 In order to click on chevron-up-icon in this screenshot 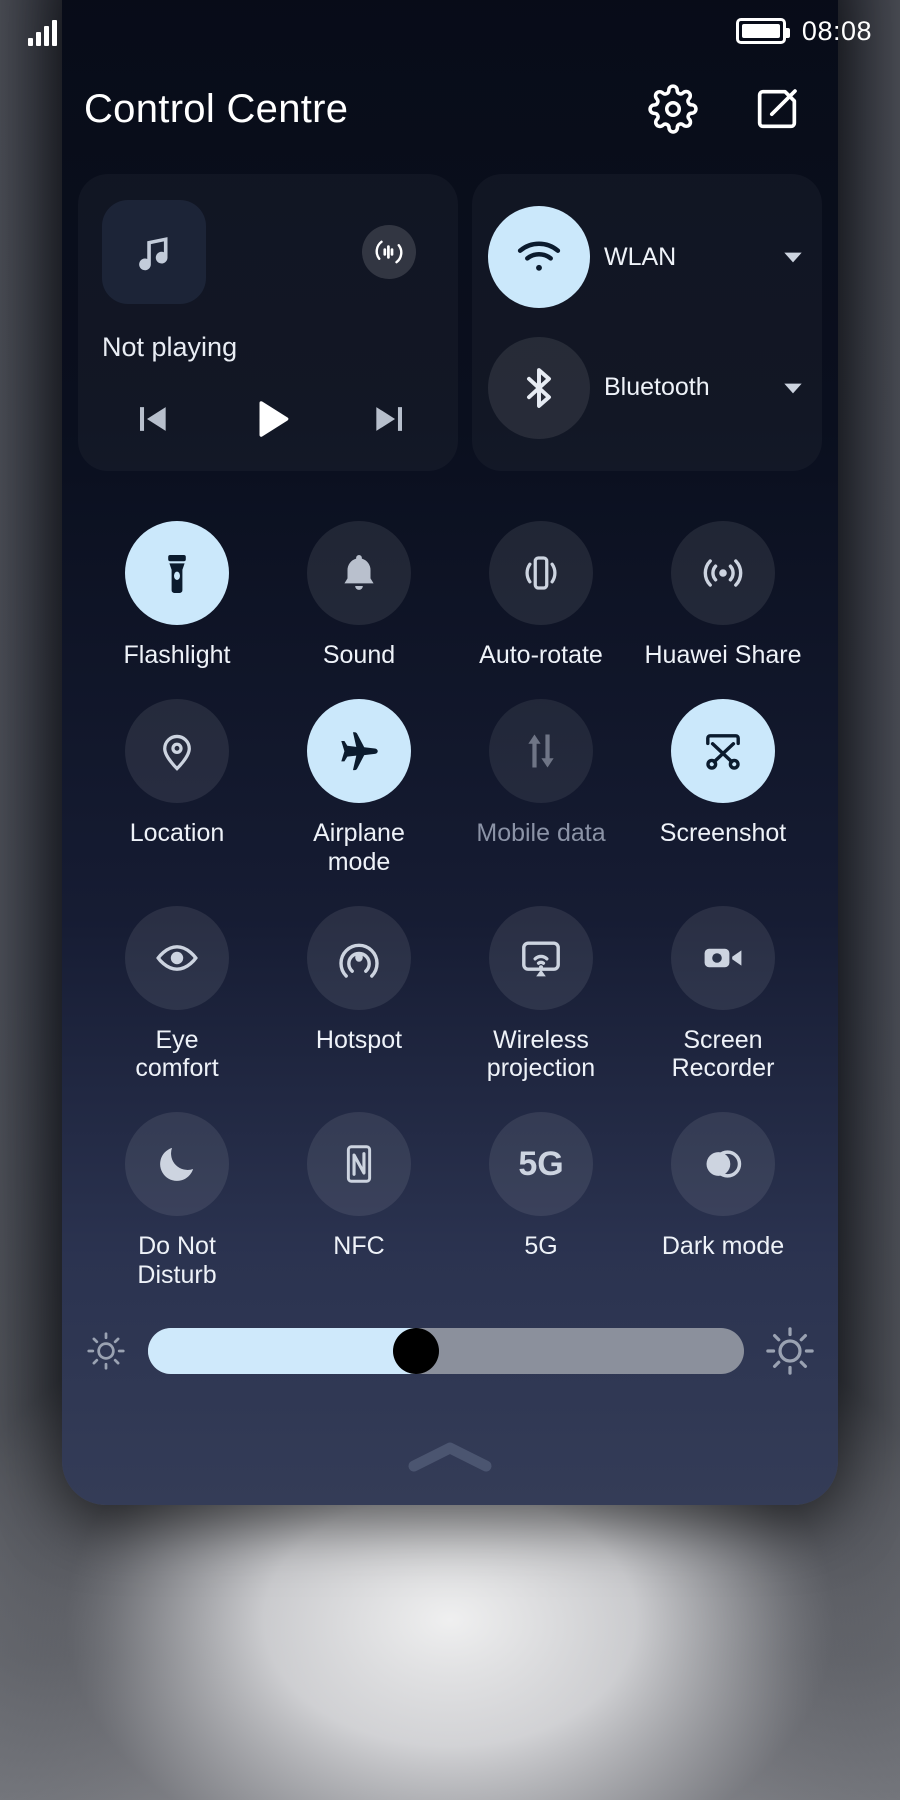, I will do `click(450, 1457)`.